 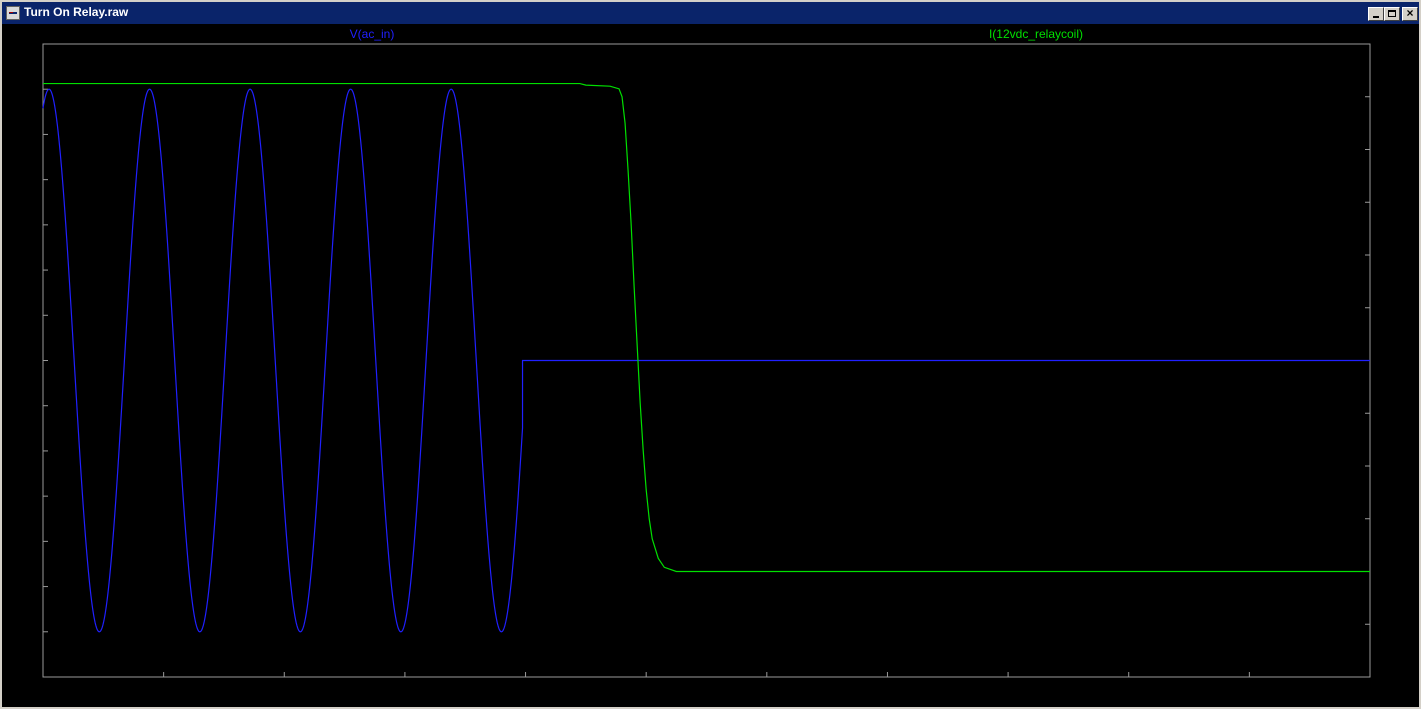 I want to click on left-tick-label: -8V, so click(x=29, y=541).